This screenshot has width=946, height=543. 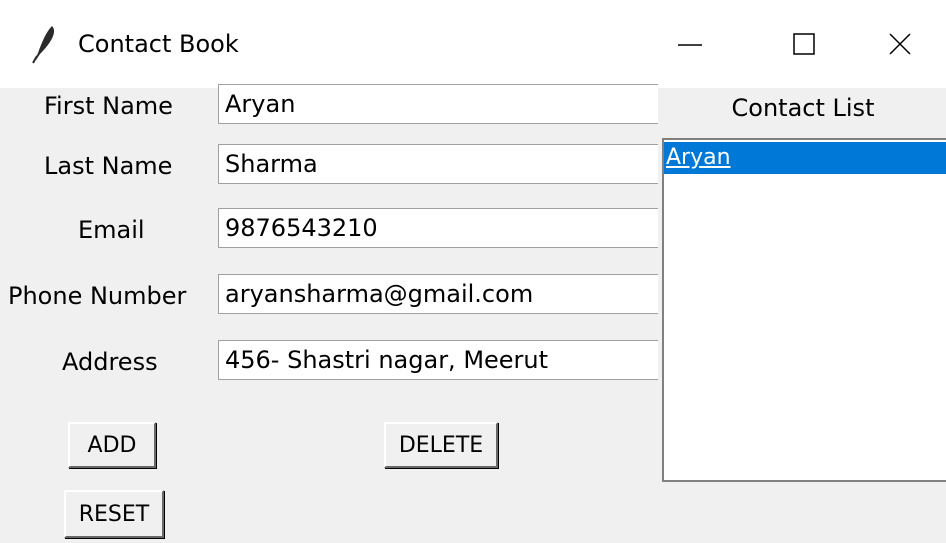 I want to click on minimize-icon, so click(x=690, y=45).